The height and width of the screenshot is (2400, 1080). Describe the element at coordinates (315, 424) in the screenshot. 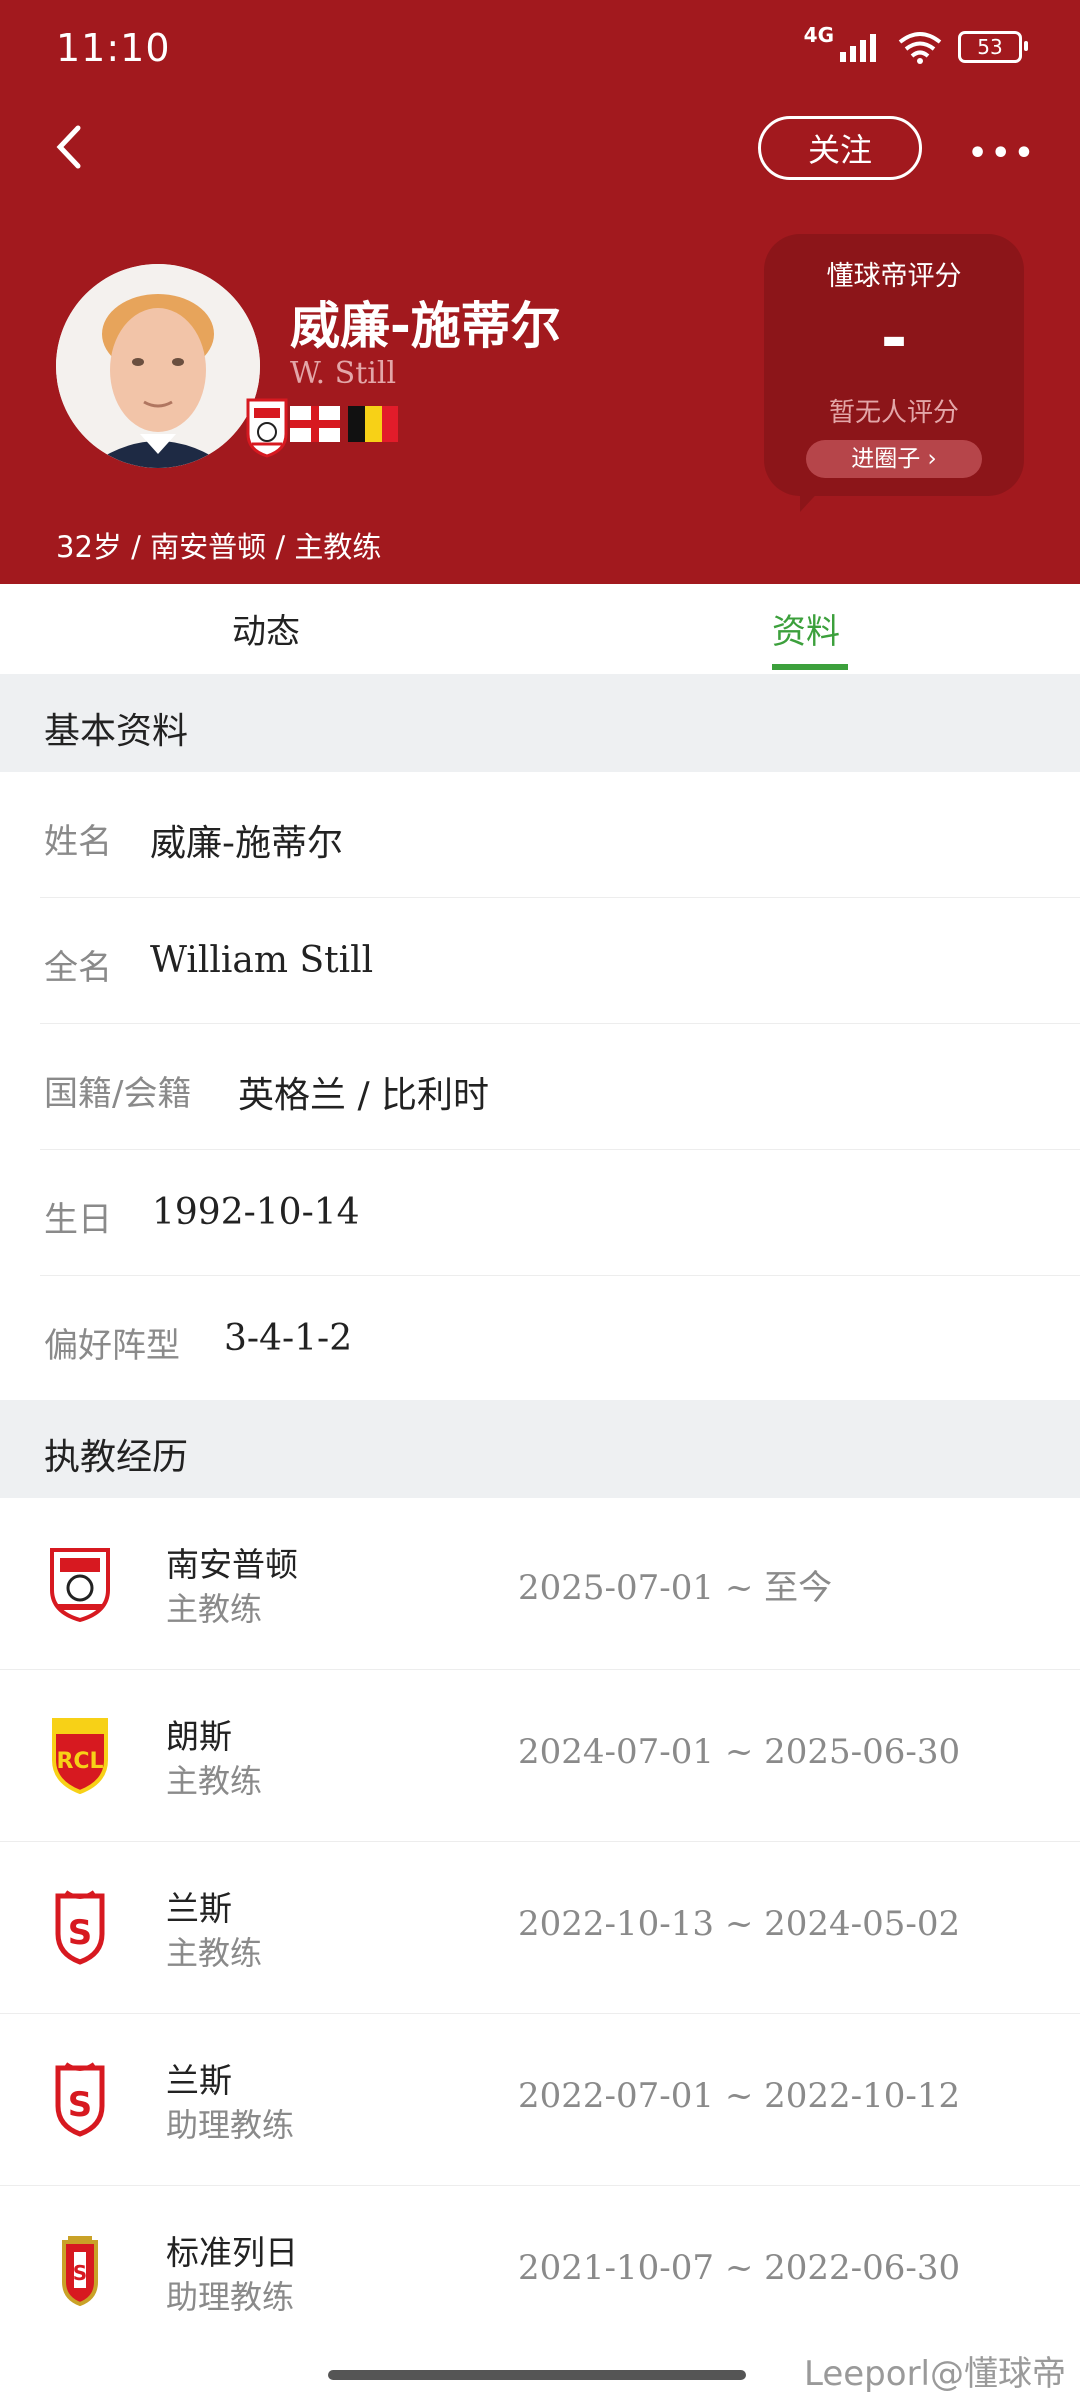

I see `england-flag-icon` at that location.